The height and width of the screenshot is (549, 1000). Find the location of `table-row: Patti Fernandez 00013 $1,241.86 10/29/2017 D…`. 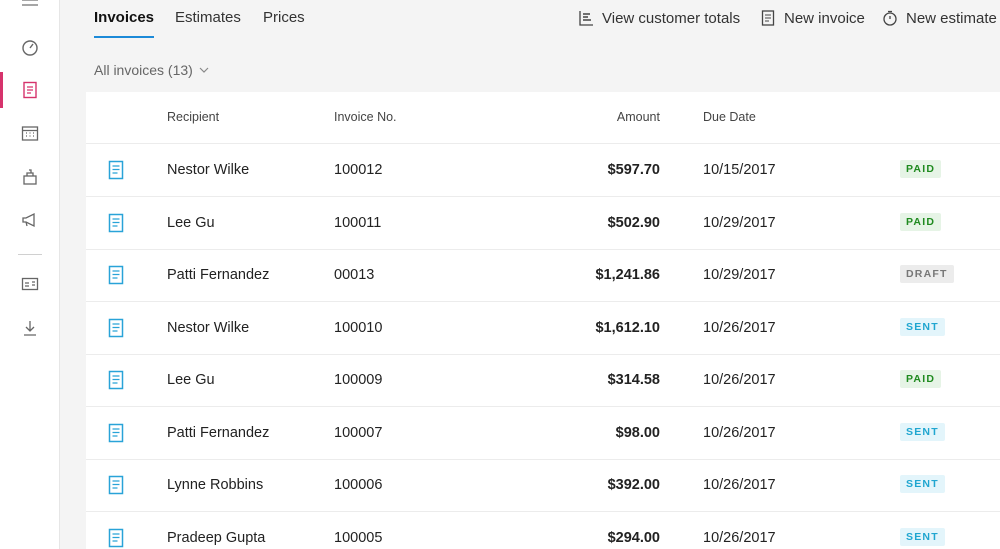

table-row: Patti Fernandez 00013 $1,241.86 10/29/2017 D… is located at coordinates (543, 275).